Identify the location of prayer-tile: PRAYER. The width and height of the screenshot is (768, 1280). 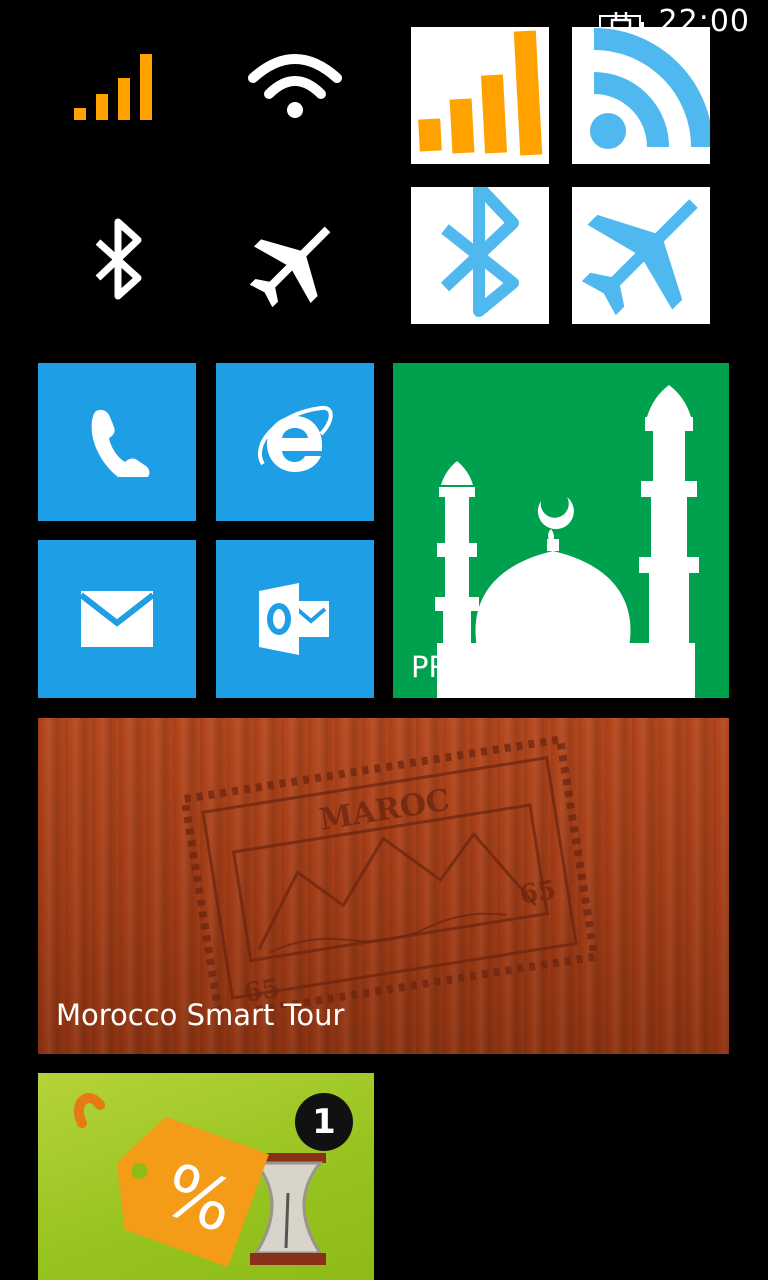
(561, 530).